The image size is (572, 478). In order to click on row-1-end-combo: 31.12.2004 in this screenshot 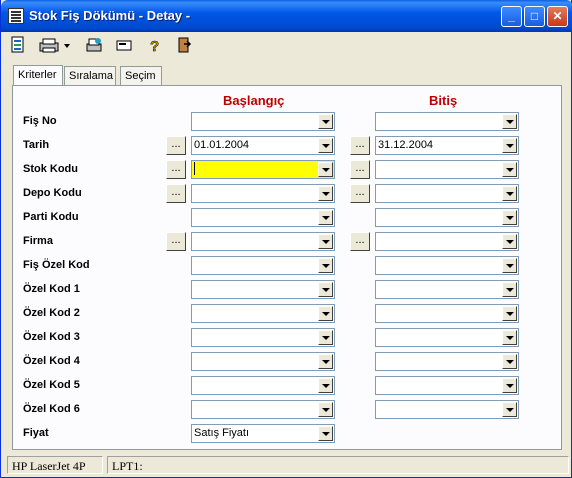, I will do `click(447, 145)`.